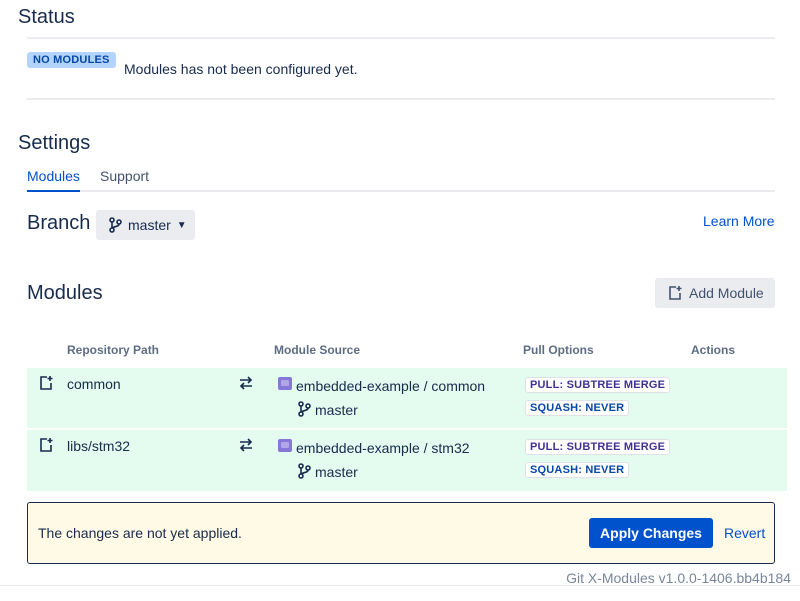 This screenshot has width=800, height=601. Describe the element at coordinates (391, 386) in the screenshot. I see `module-source: embedded-example / common` at that location.